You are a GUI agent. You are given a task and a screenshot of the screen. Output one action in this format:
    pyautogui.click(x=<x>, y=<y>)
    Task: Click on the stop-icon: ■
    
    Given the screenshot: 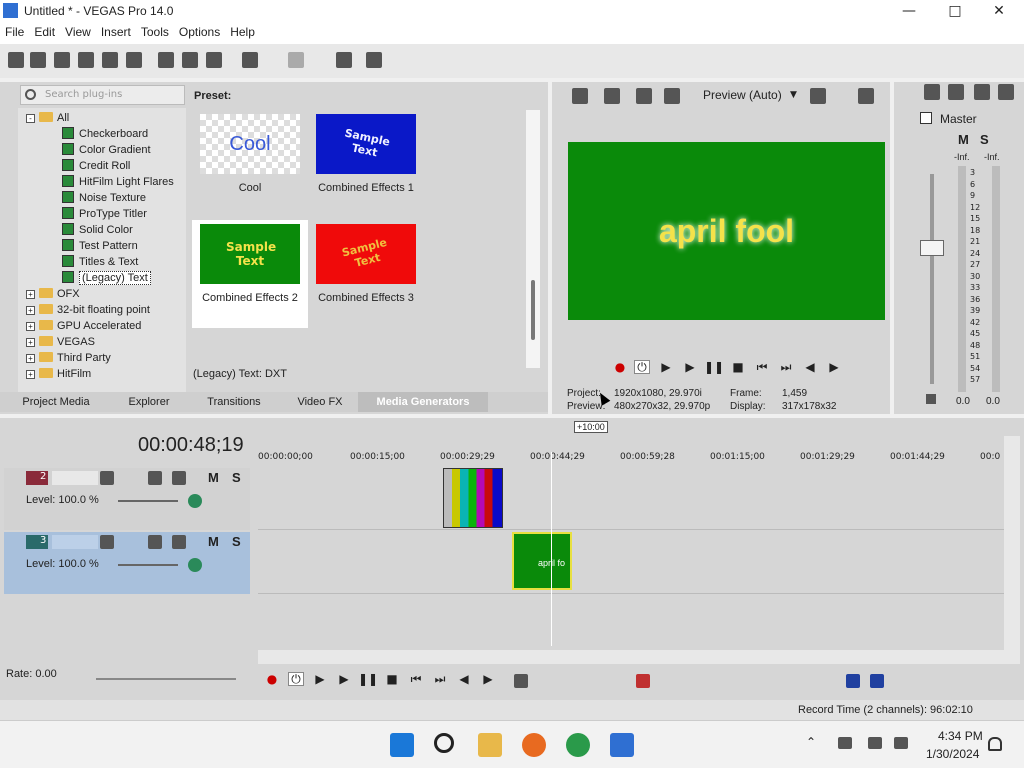 What is the action you would take?
    pyautogui.click(x=738, y=367)
    